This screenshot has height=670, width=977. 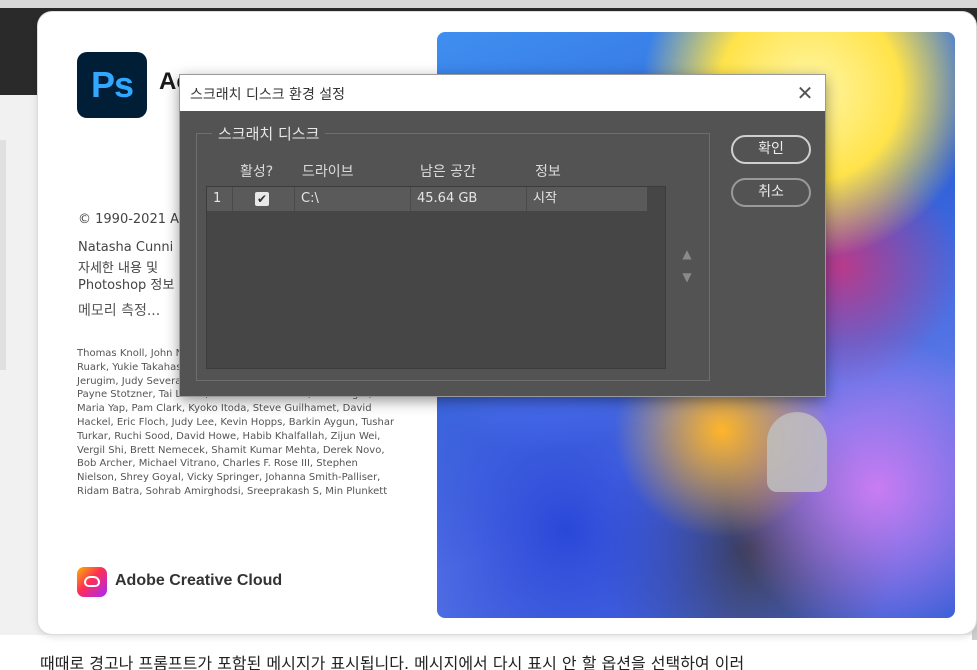 What do you see at coordinates (488, 4) in the screenshot?
I see `browser-top-strip` at bounding box center [488, 4].